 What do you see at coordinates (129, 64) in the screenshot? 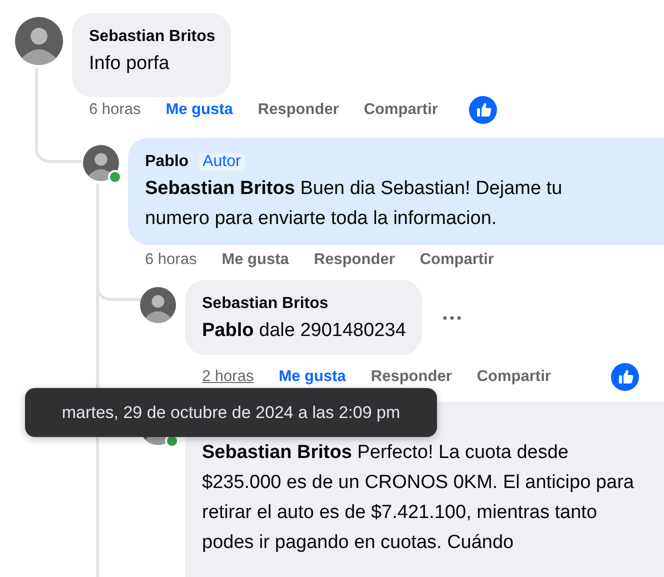
I see `comment-text: Info porfa` at bounding box center [129, 64].